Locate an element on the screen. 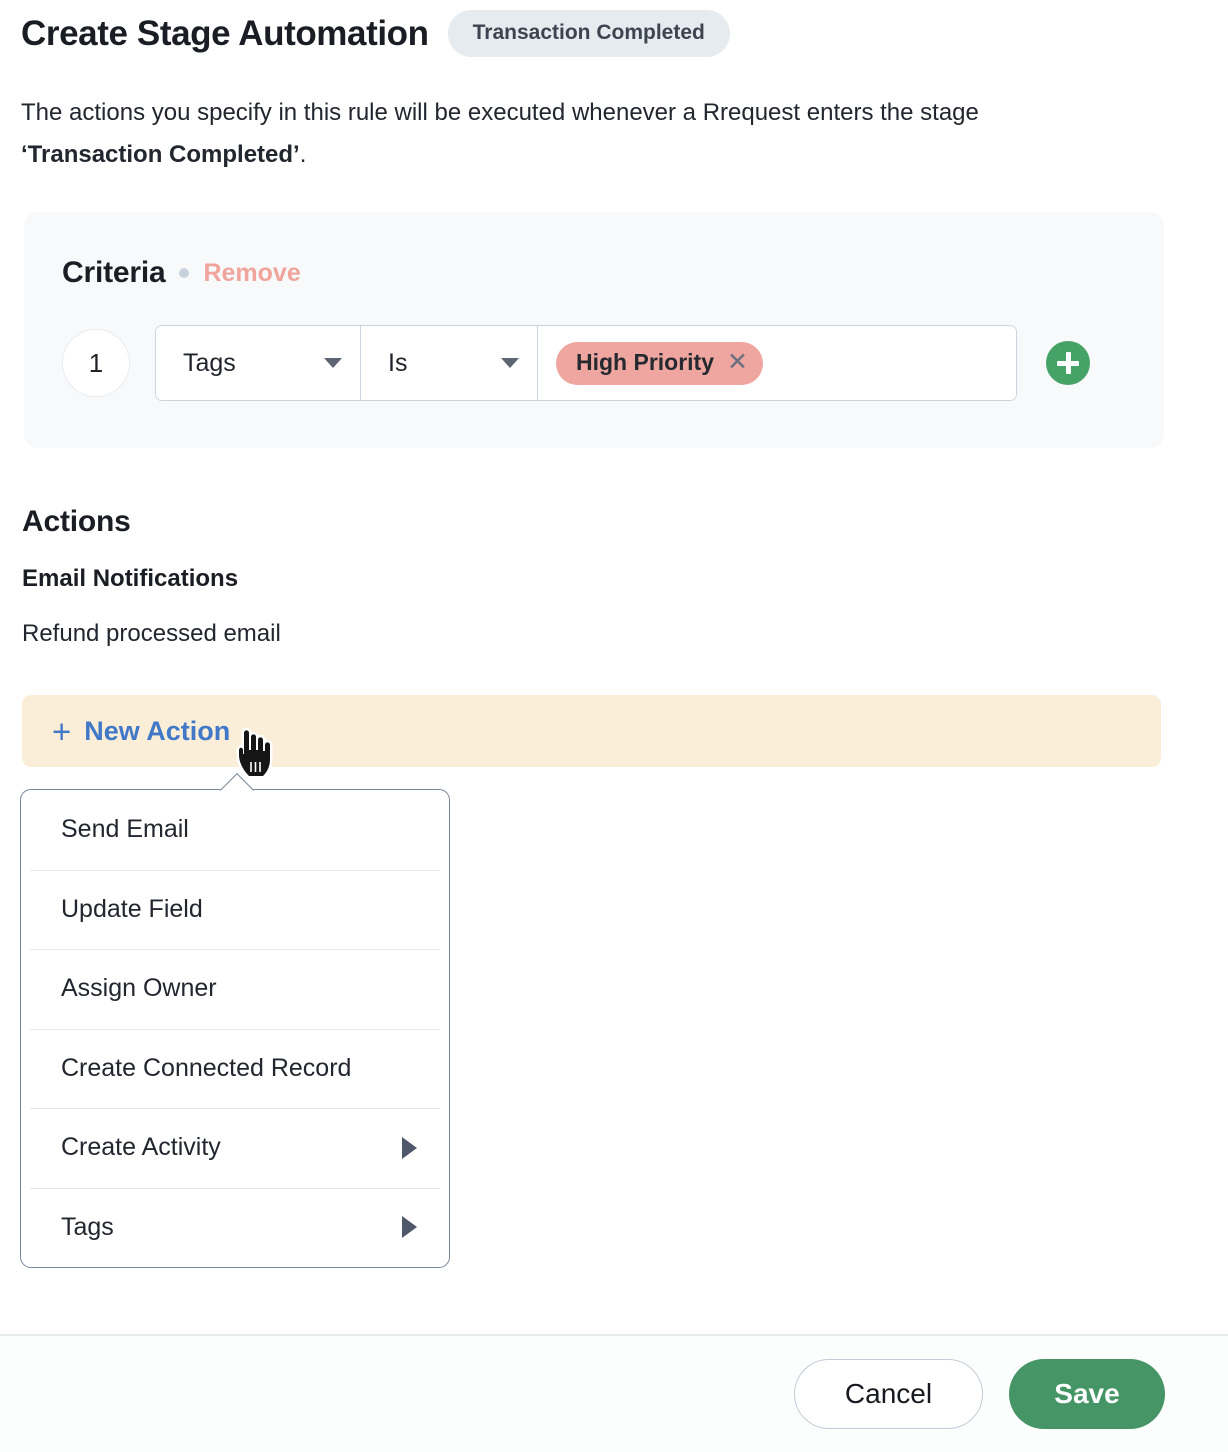 The height and width of the screenshot is (1452, 1228). dialog-footer: Cancel Save is located at coordinates (614, 1394).